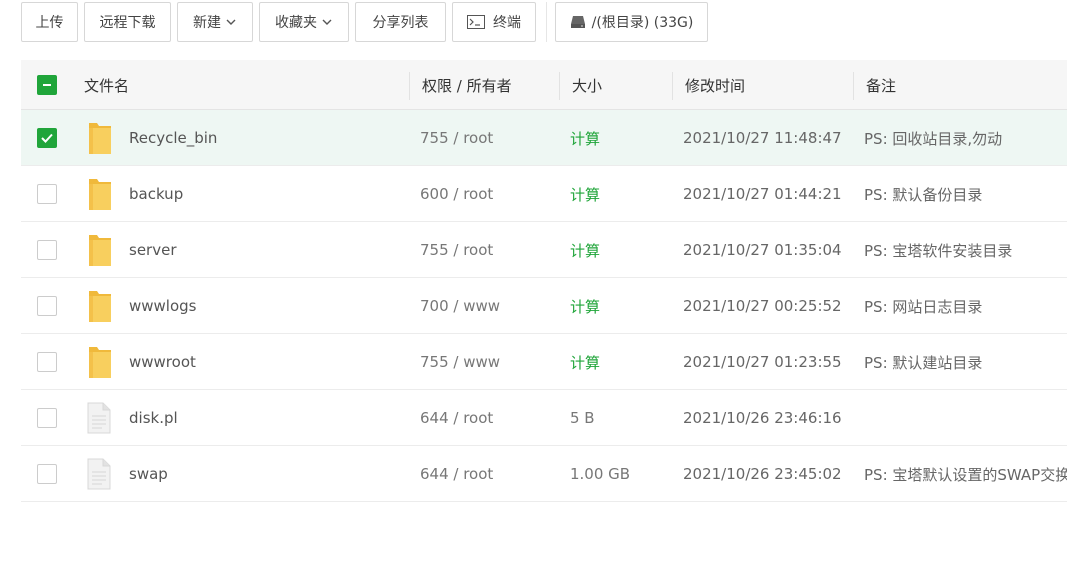 This screenshot has height=571, width=1067. I want to click on file-permission: 755 / www, so click(460, 362).